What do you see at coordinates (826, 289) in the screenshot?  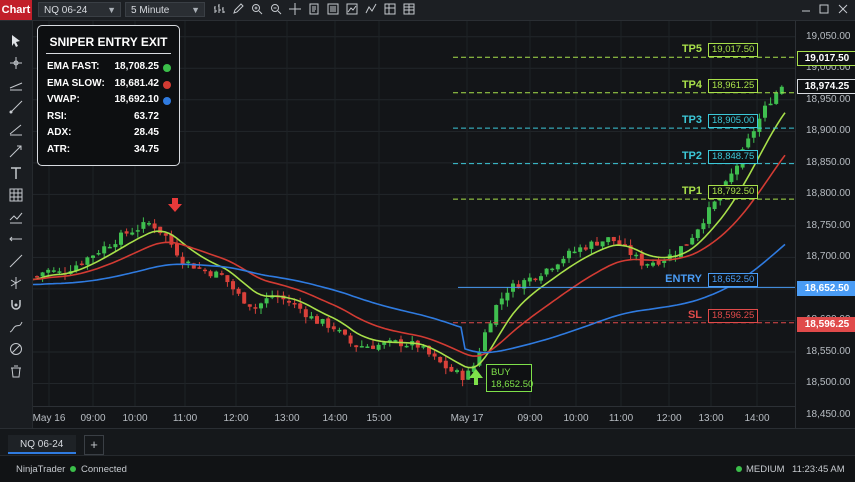 I see `price-tag-entry: 18,652.50` at bounding box center [826, 289].